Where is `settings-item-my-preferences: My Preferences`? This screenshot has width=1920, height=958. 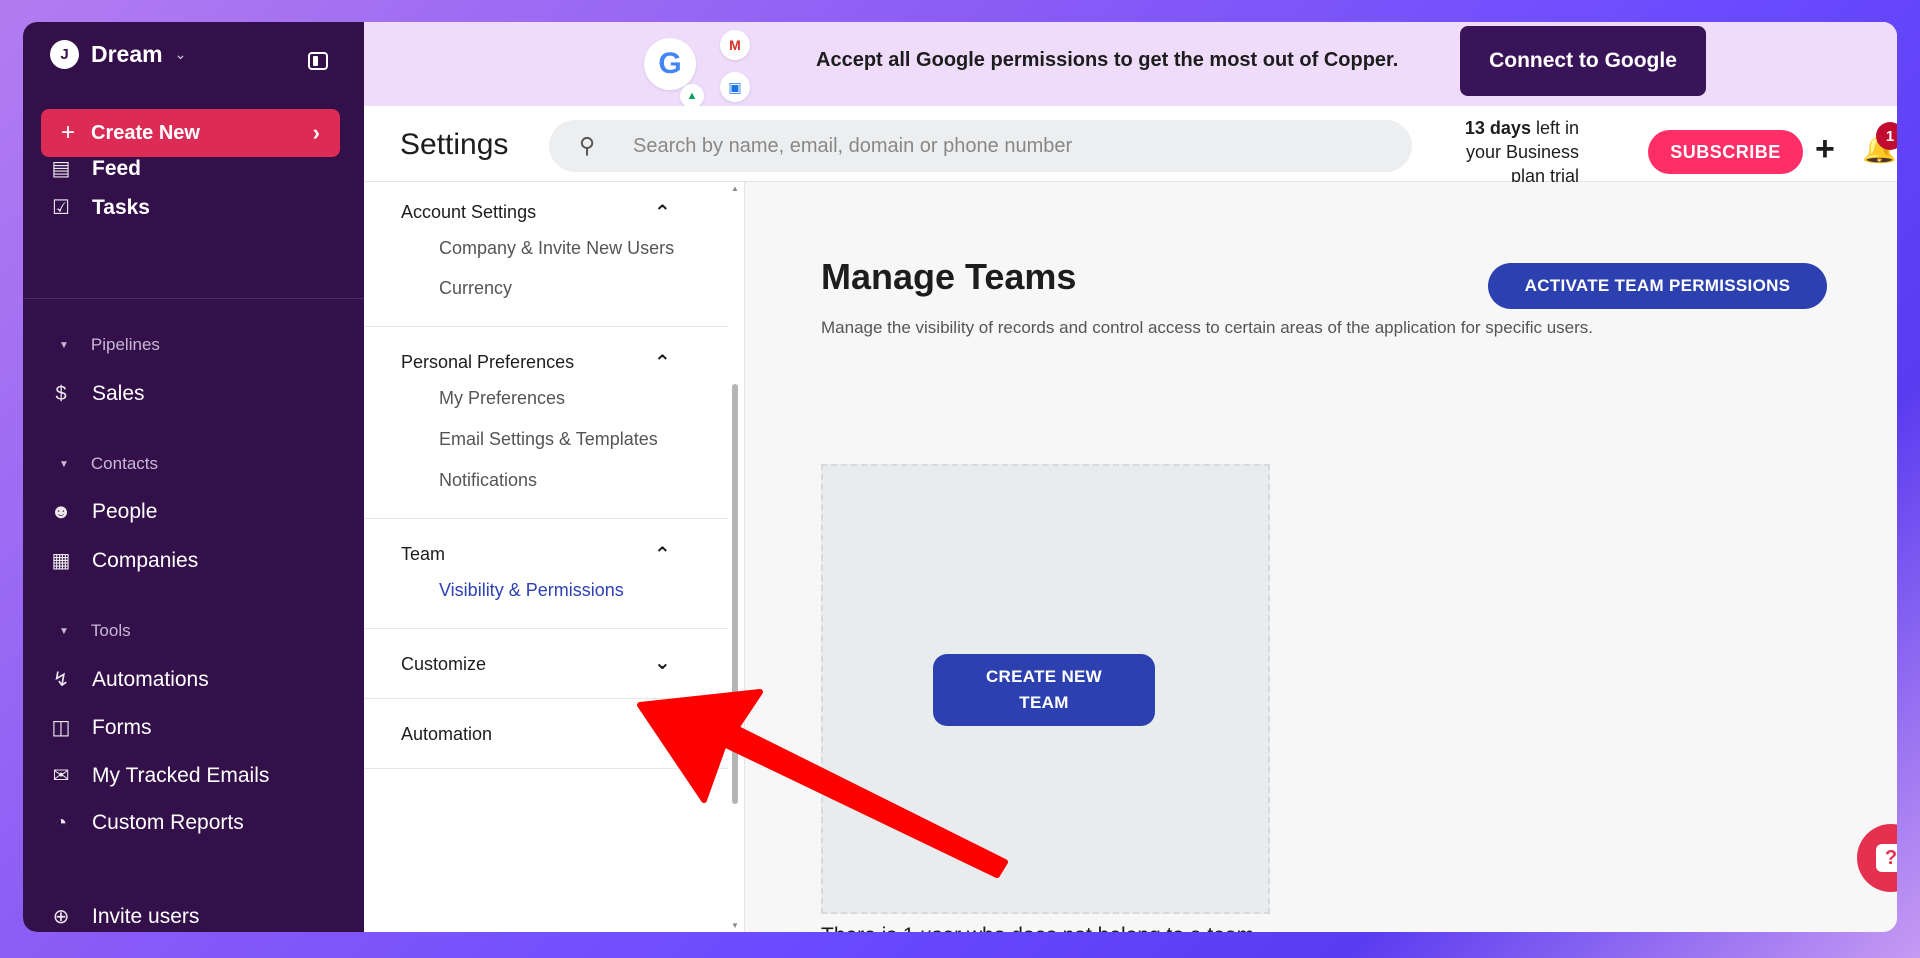 settings-item-my-preferences: My Preferences is located at coordinates (502, 398).